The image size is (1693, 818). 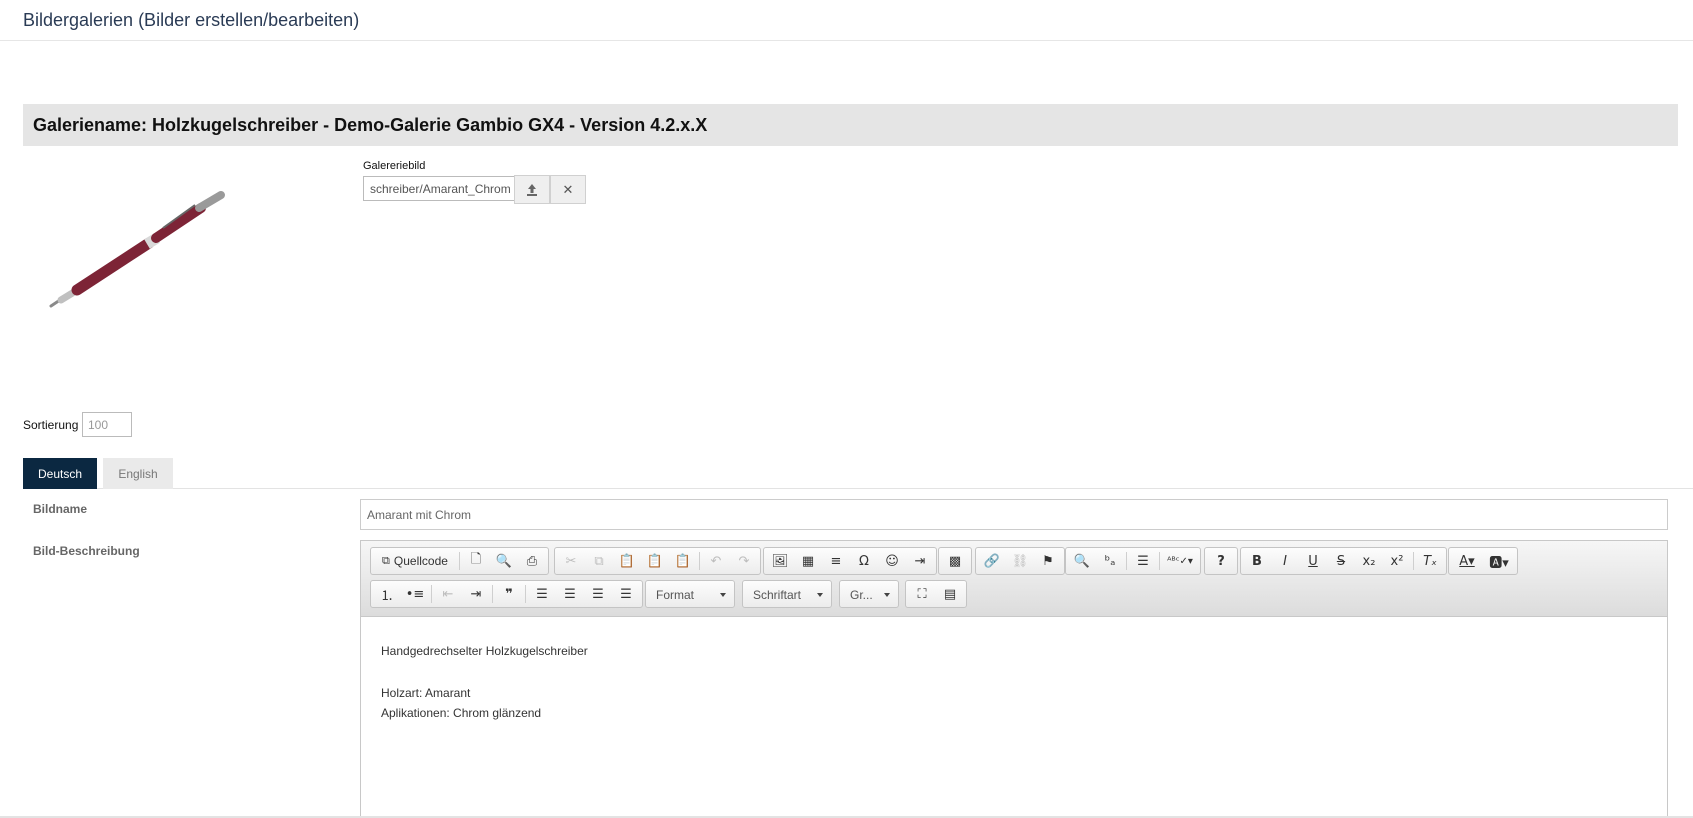 I want to click on replace-icon: ᵇₐ, so click(x=1110, y=561).